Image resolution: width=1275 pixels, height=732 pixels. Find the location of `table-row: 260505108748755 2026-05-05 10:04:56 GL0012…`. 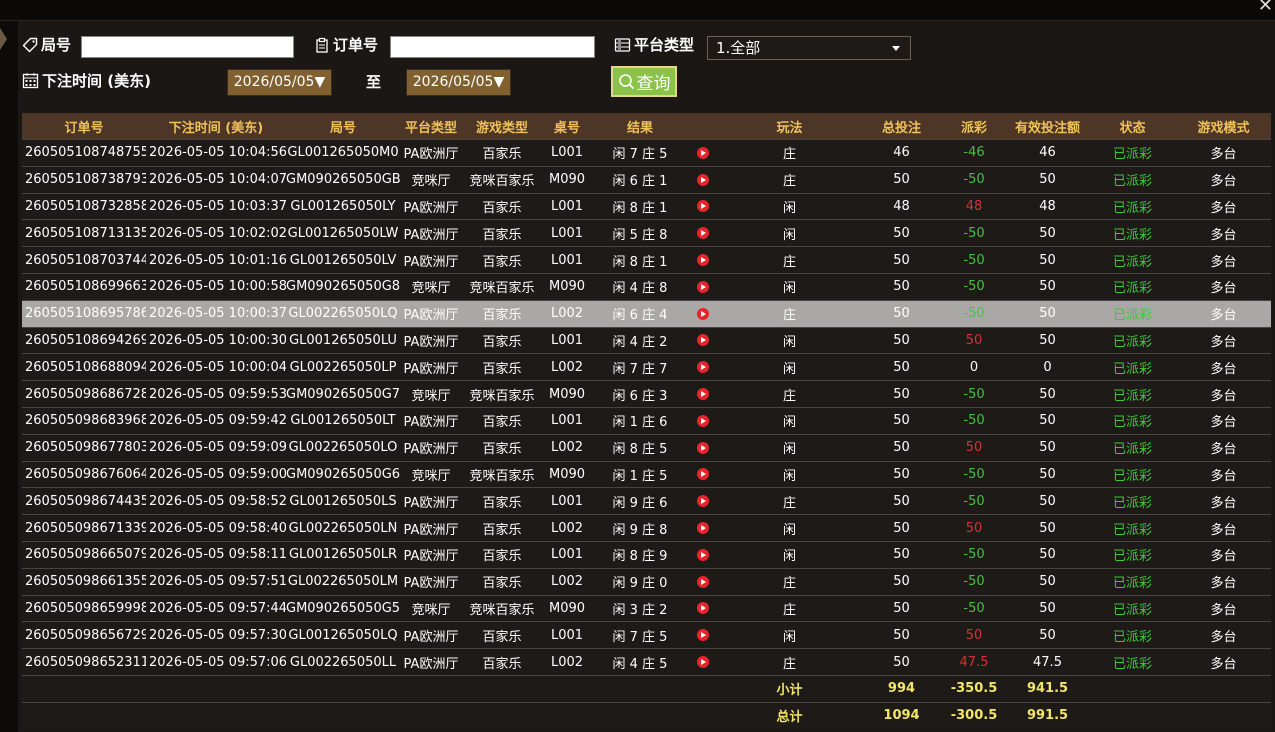

table-row: 260505108748755 2026-05-05 10:04:56 GL0012… is located at coordinates (646, 153).